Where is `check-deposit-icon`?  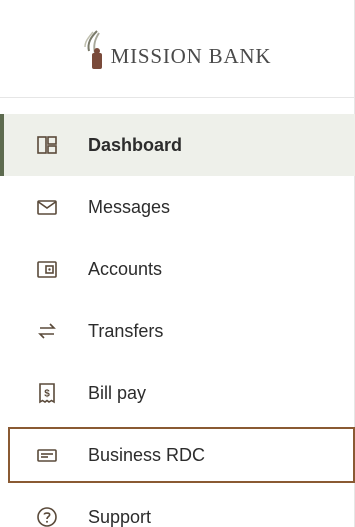
check-deposit-icon is located at coordinates (47, 455).